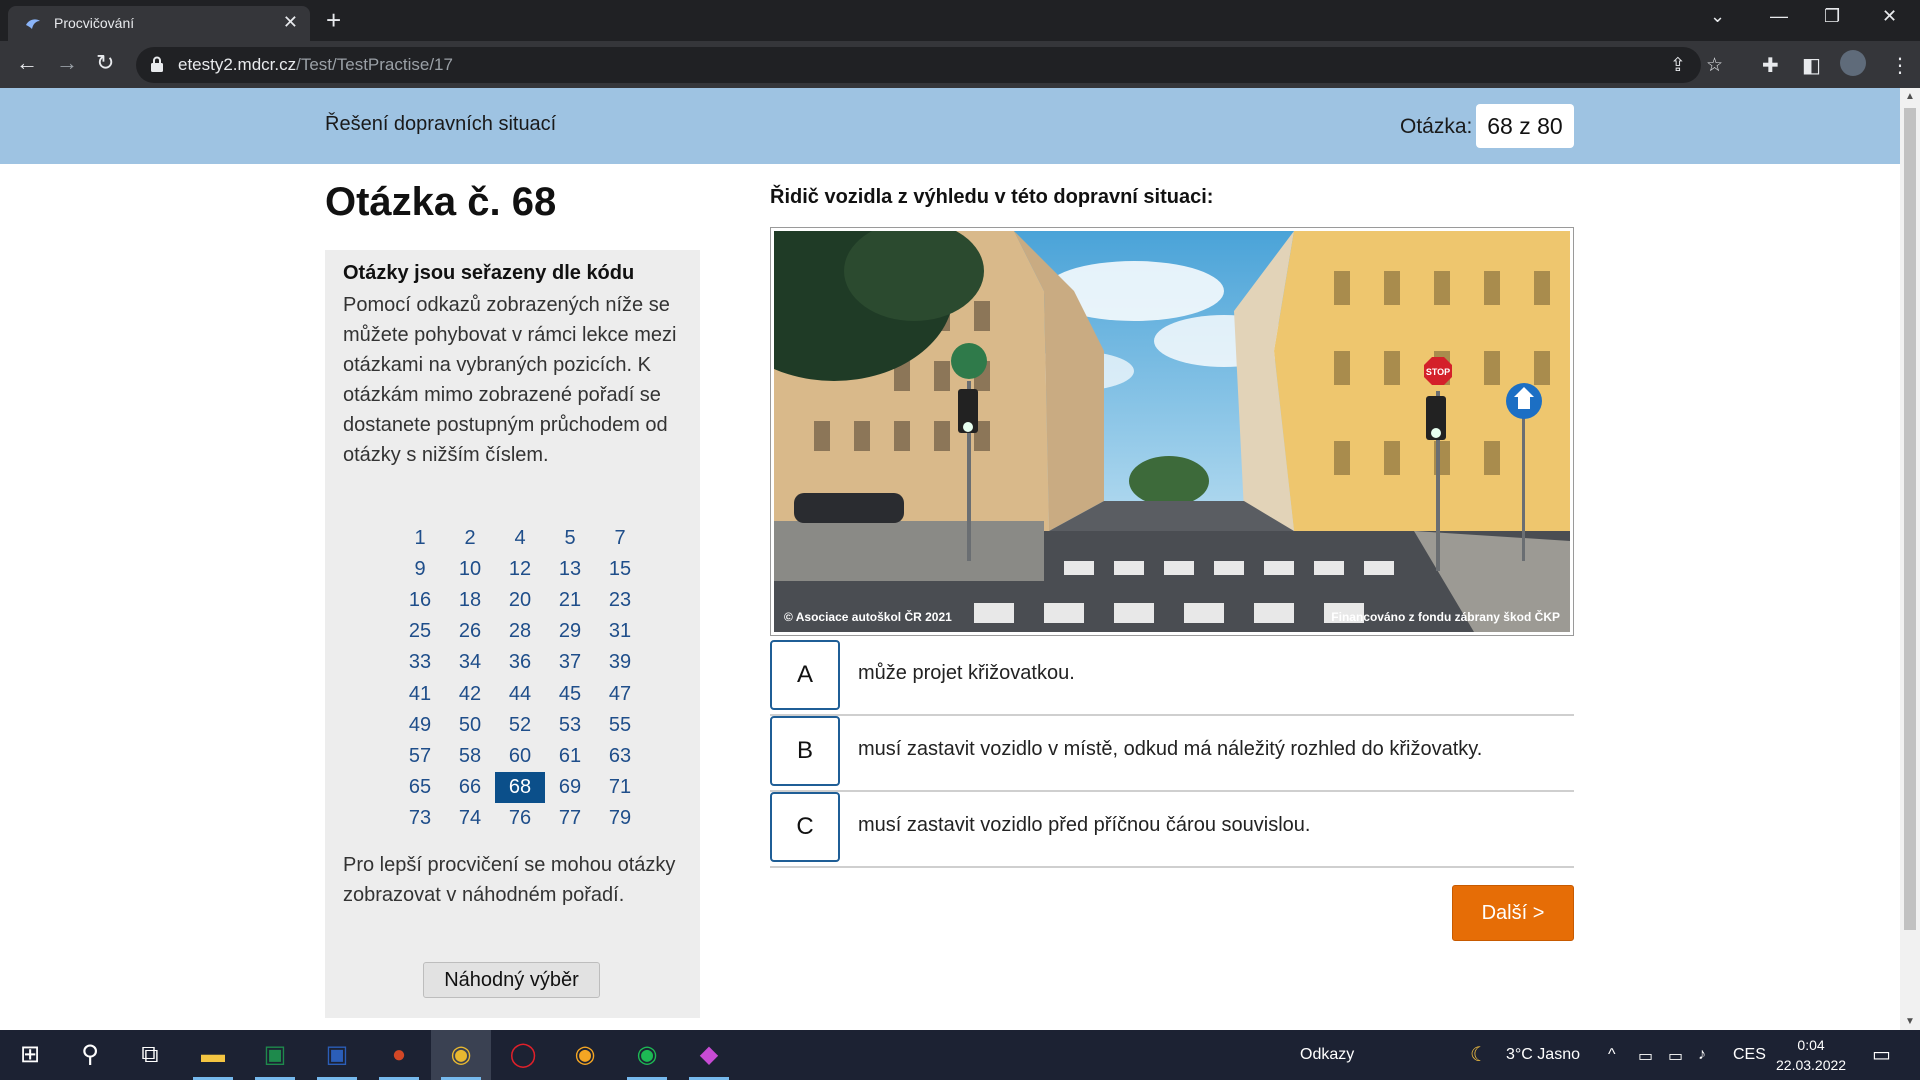 This screenshot has width=1920, height=1080. Describe the element at coordinates (1910, 96) in the screenshot. I see `scroll-up-icon: ▲` at that location.